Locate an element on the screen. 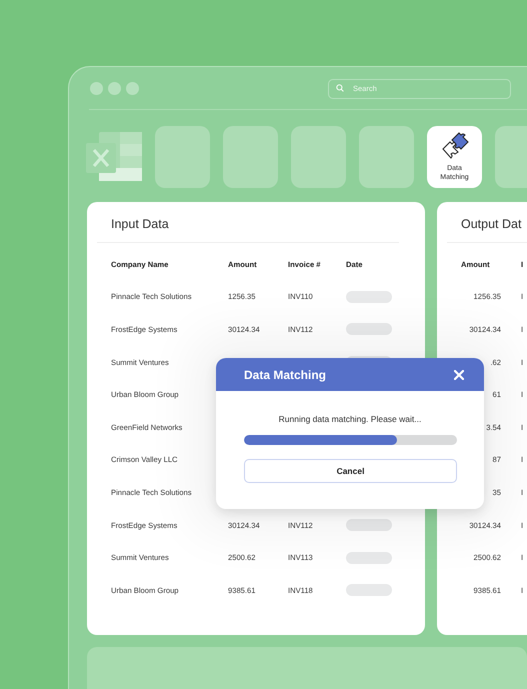 The height and width of the screenshot is (689, 527). card-title: Output Dat is located at coordinates (487, 222).